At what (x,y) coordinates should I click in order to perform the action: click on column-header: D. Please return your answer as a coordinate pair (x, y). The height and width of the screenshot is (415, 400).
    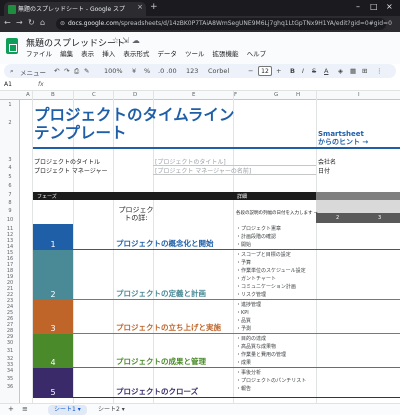
    Looking at the image, I should click on (135, 95).